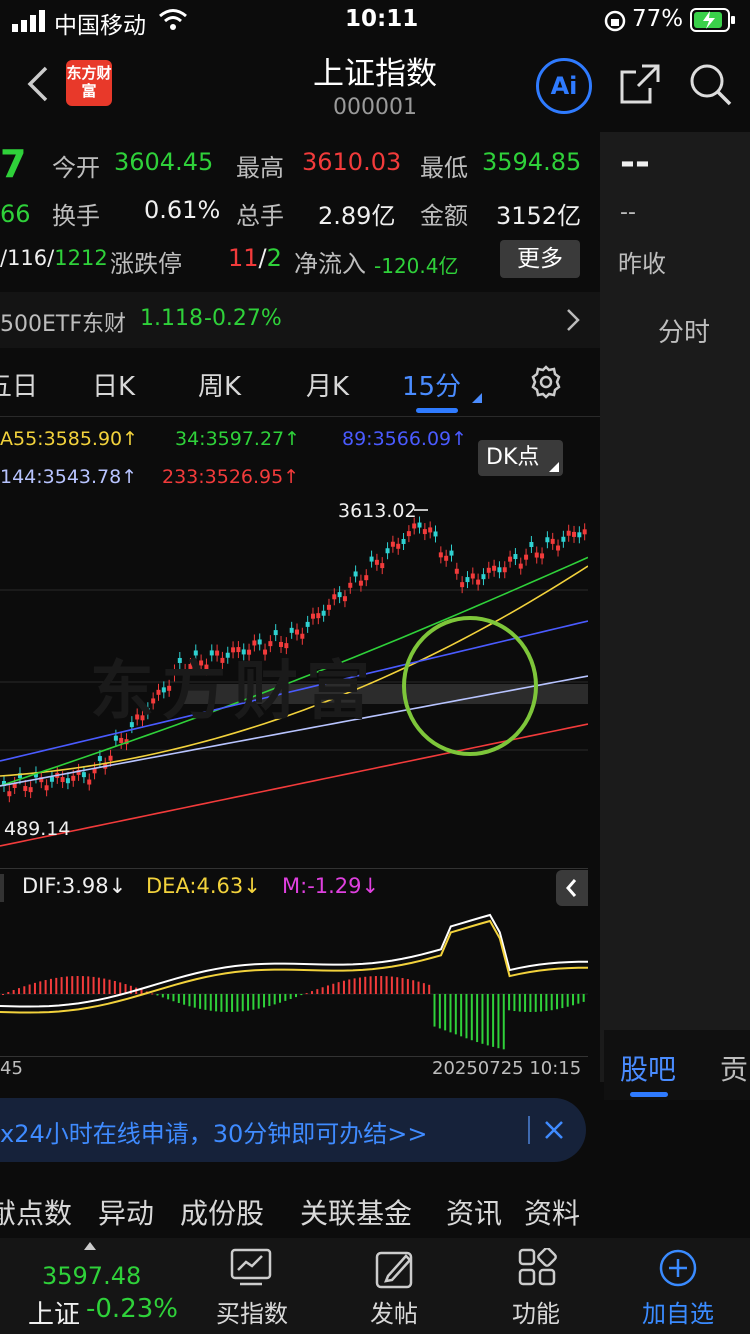  I want to click on tab-related-funds: 关联基金, so click(356, 1212).